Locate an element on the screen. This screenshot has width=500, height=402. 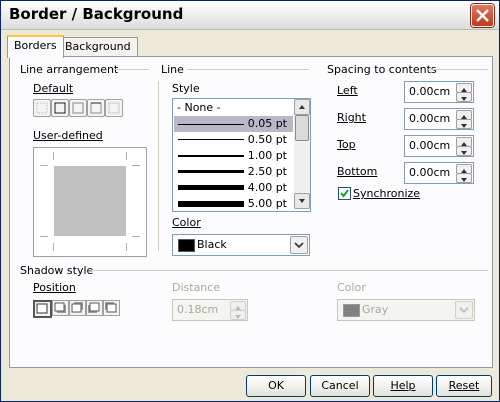
shadow-top-left-button is located at coordinates (111, 308).